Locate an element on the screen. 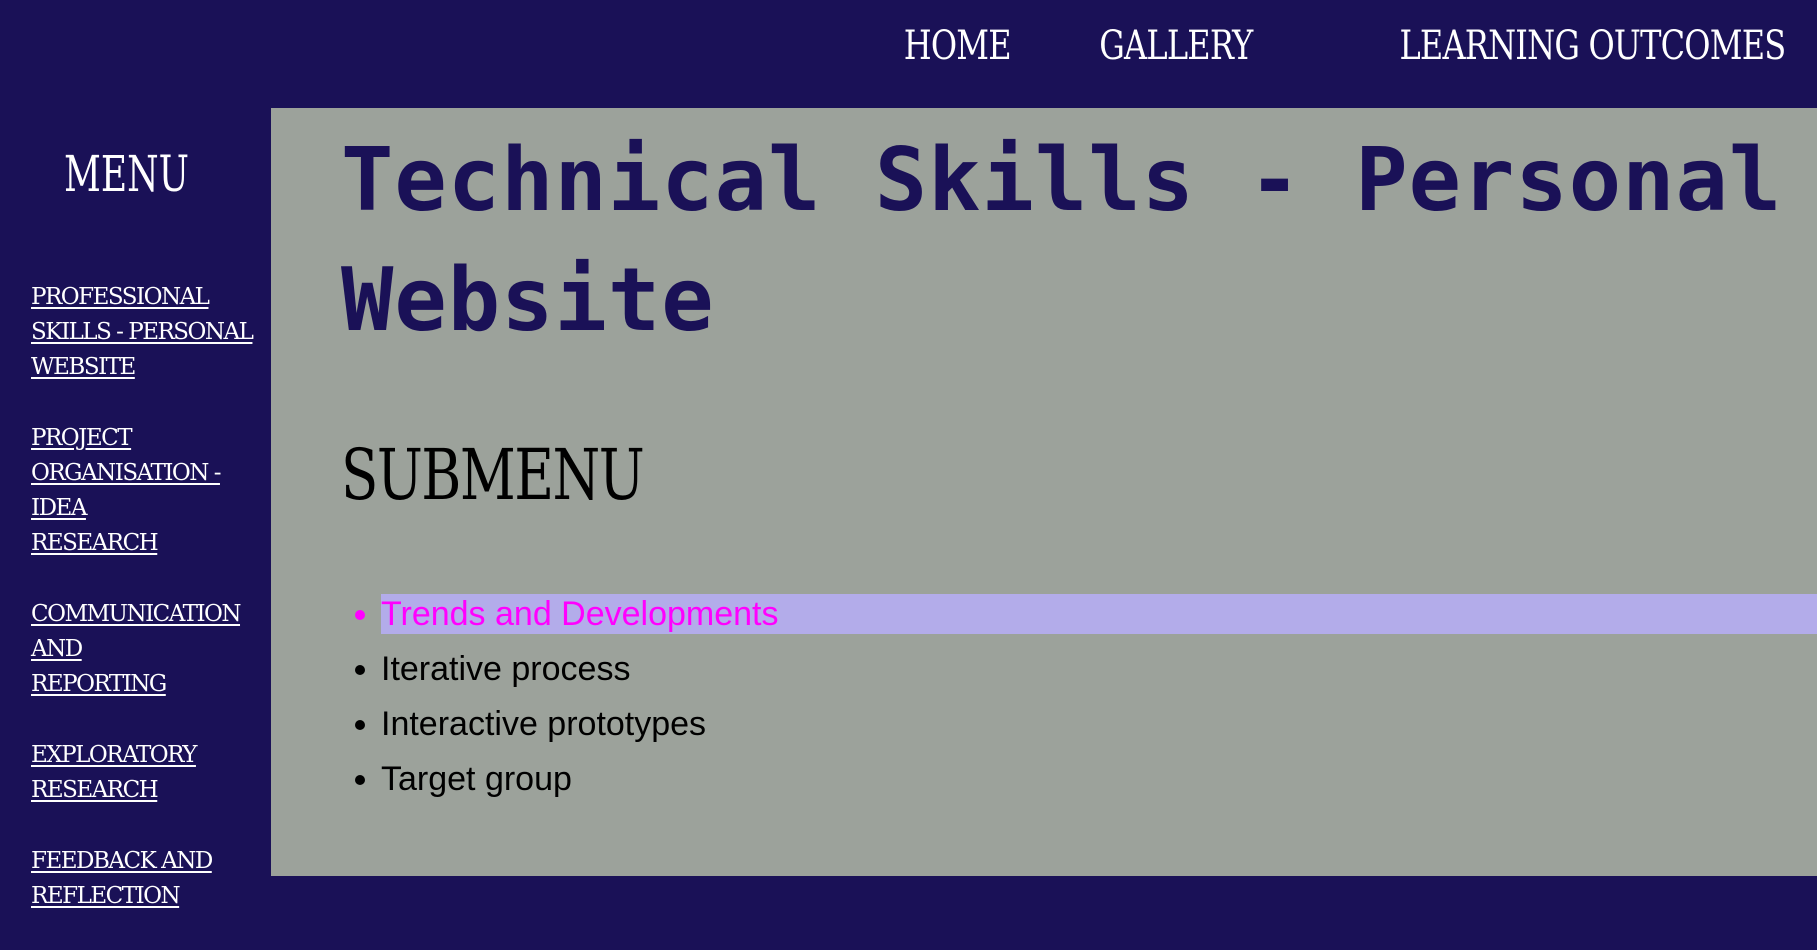 This screenshot has height=950, width=1817. nav-link-home: HOME is located at coordinates (958, 46).